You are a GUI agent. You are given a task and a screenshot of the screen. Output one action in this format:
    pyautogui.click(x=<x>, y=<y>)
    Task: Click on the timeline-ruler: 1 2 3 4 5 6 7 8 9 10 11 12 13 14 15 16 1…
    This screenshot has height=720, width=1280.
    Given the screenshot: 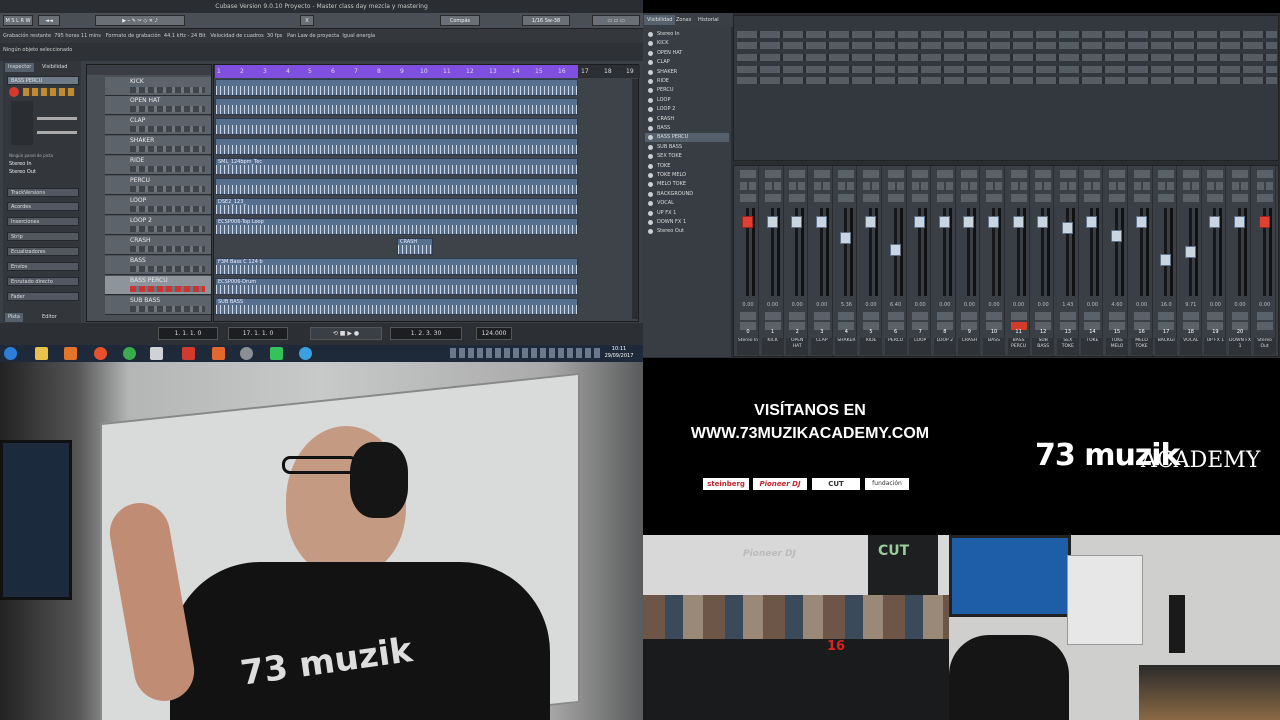 What is the action you would take?
    pyautogui.click(x=427, y=71)
    